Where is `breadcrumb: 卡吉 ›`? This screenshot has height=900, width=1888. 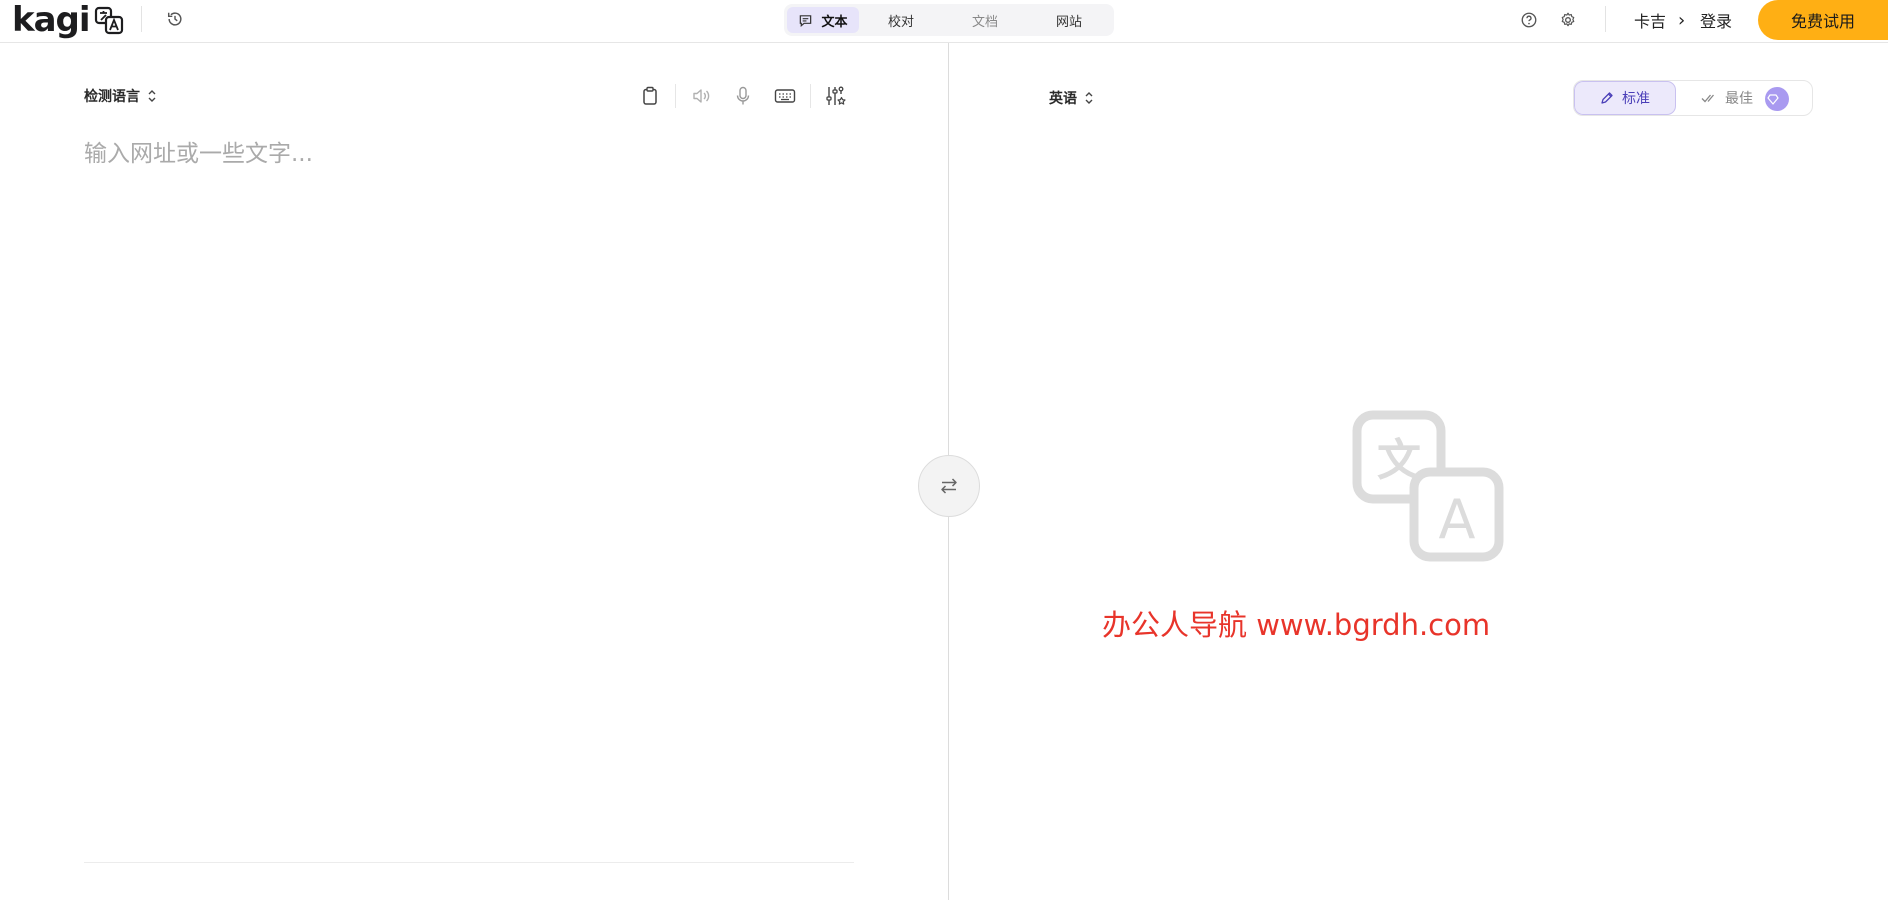
breadcrumb: 卡吉 › is located at coordinates (1659, 20).